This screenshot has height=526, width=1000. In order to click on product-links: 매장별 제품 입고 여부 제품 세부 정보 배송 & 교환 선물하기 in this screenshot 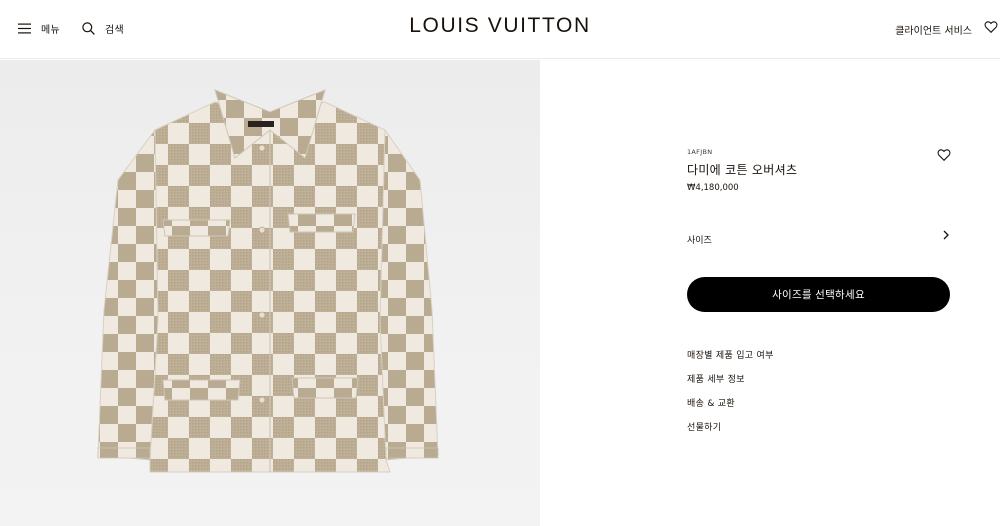, I will do `click(730, 398)`.